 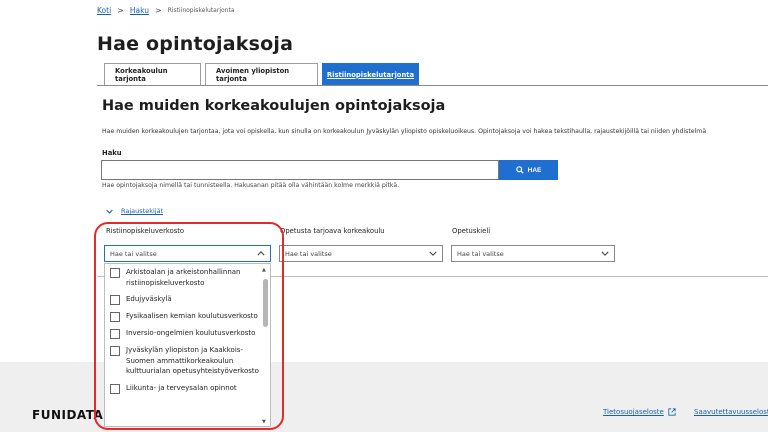 I want to click on chevron-up-icon, so click(x=261, y=253).